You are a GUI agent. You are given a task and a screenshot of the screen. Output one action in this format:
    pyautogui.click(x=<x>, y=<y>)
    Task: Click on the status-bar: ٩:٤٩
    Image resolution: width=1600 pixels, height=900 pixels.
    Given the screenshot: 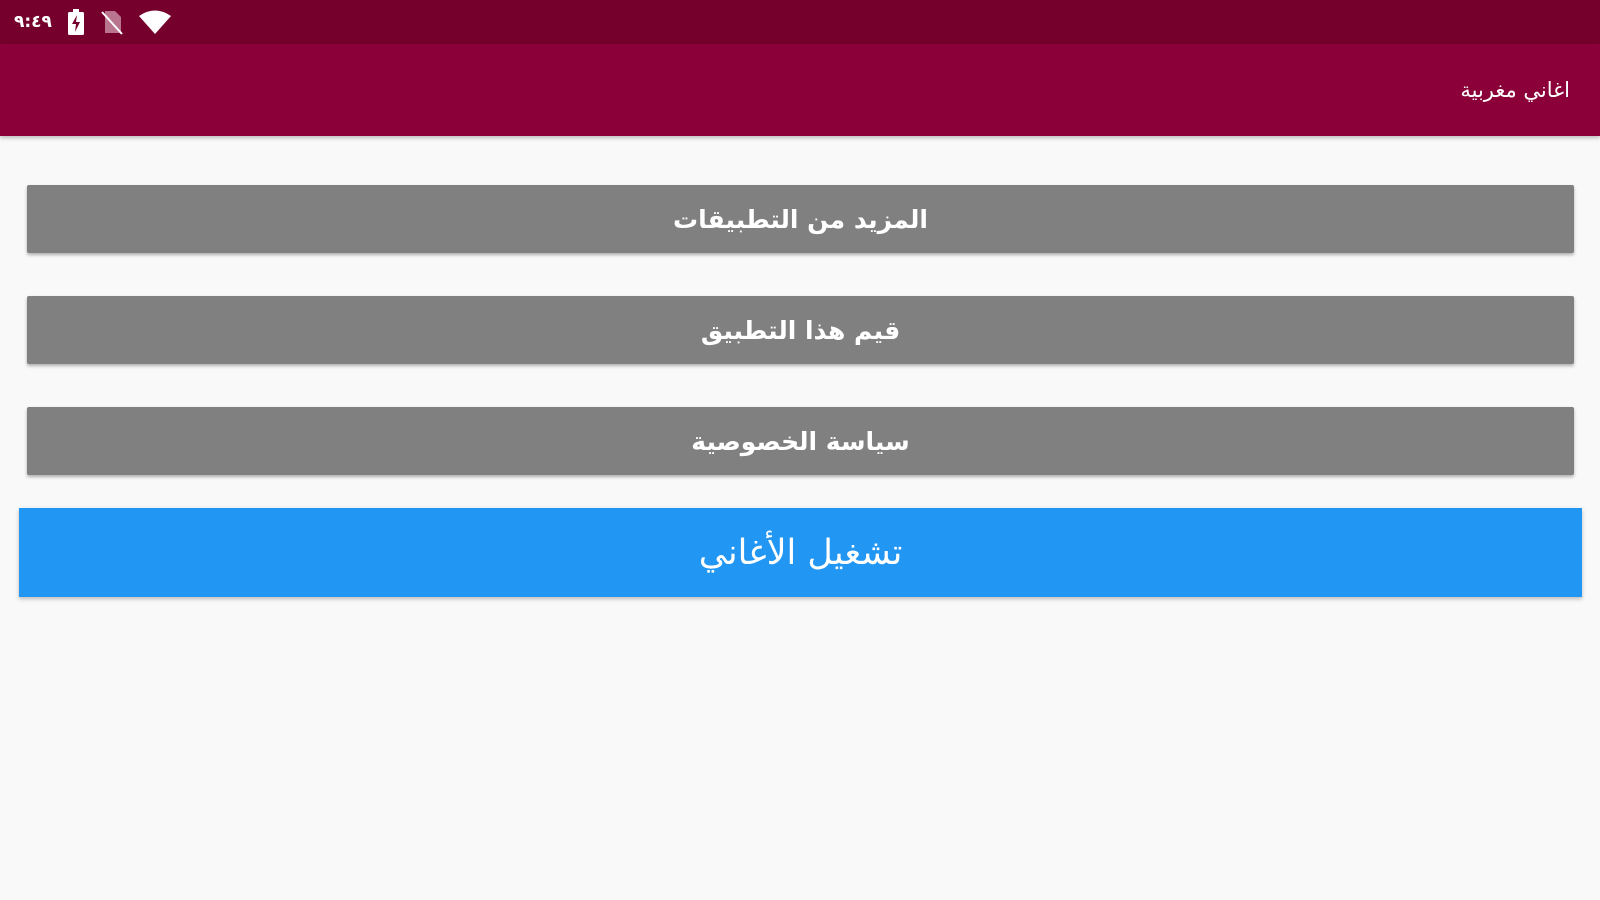 What is the action you would take?
    pyautogui.click(x=800, y=22)
    